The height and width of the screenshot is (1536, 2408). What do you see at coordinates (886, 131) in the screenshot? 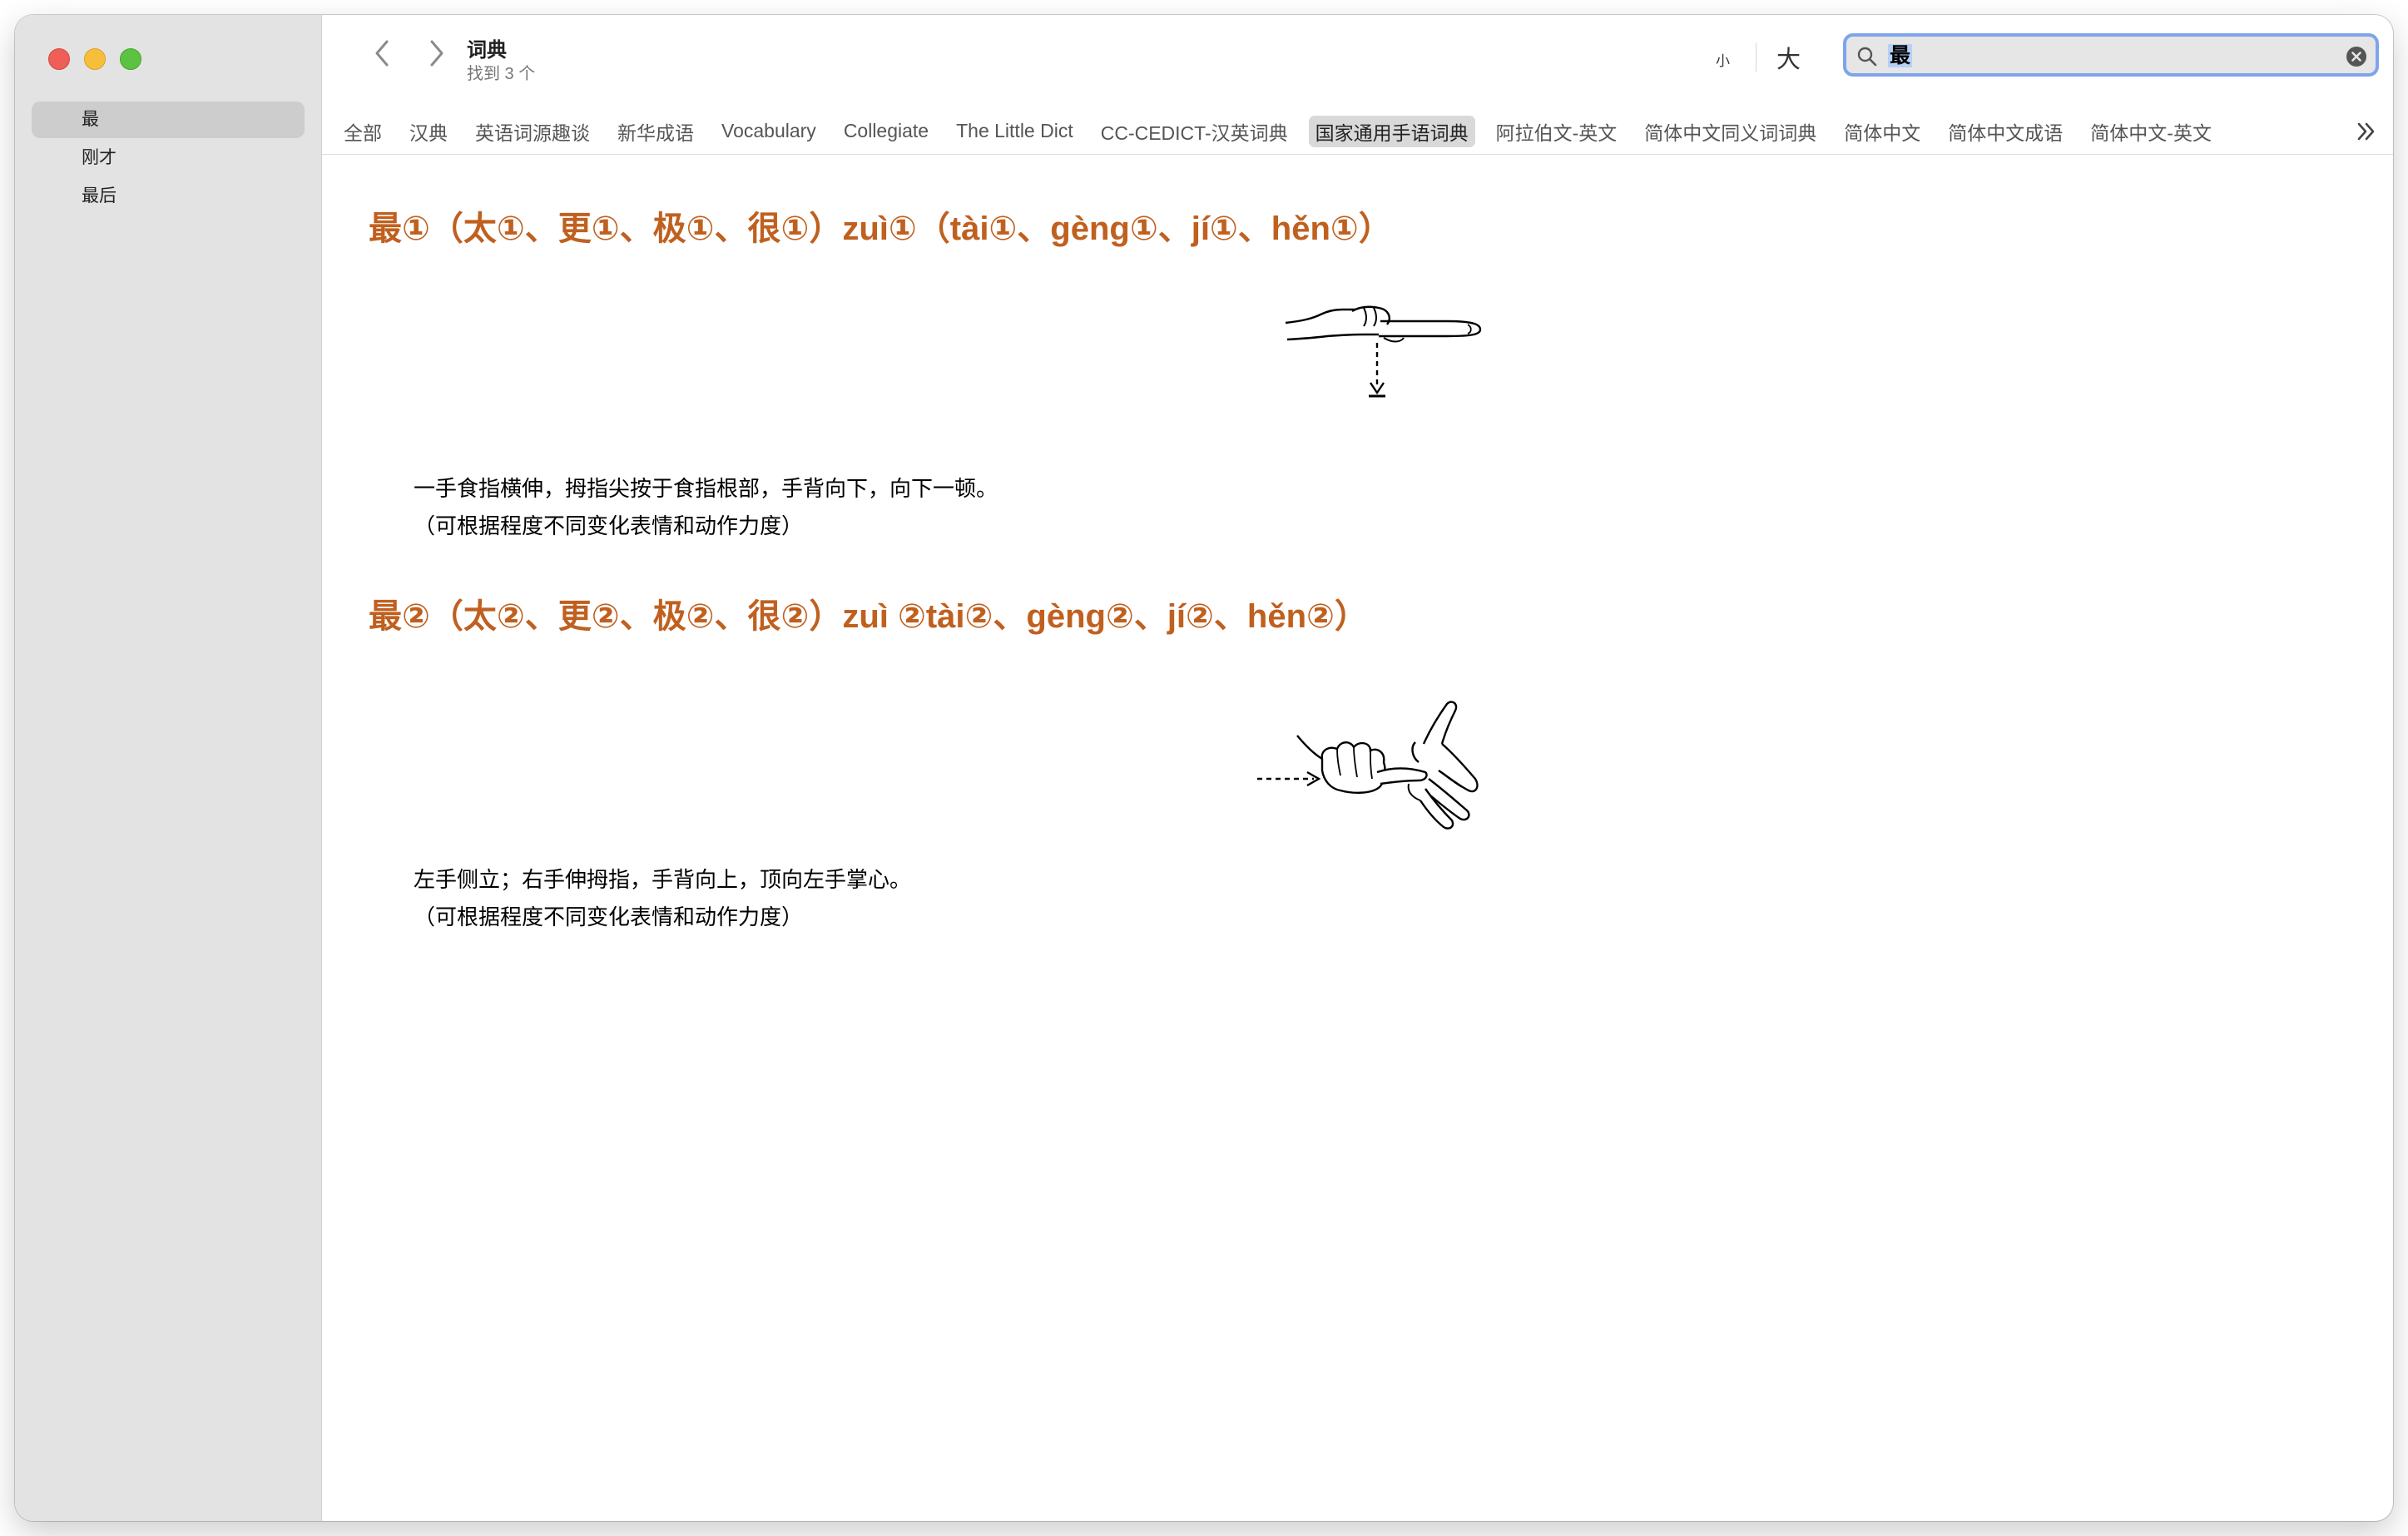
I see `tab-collegiate: Collegiate` at bounding box center [886, 131].